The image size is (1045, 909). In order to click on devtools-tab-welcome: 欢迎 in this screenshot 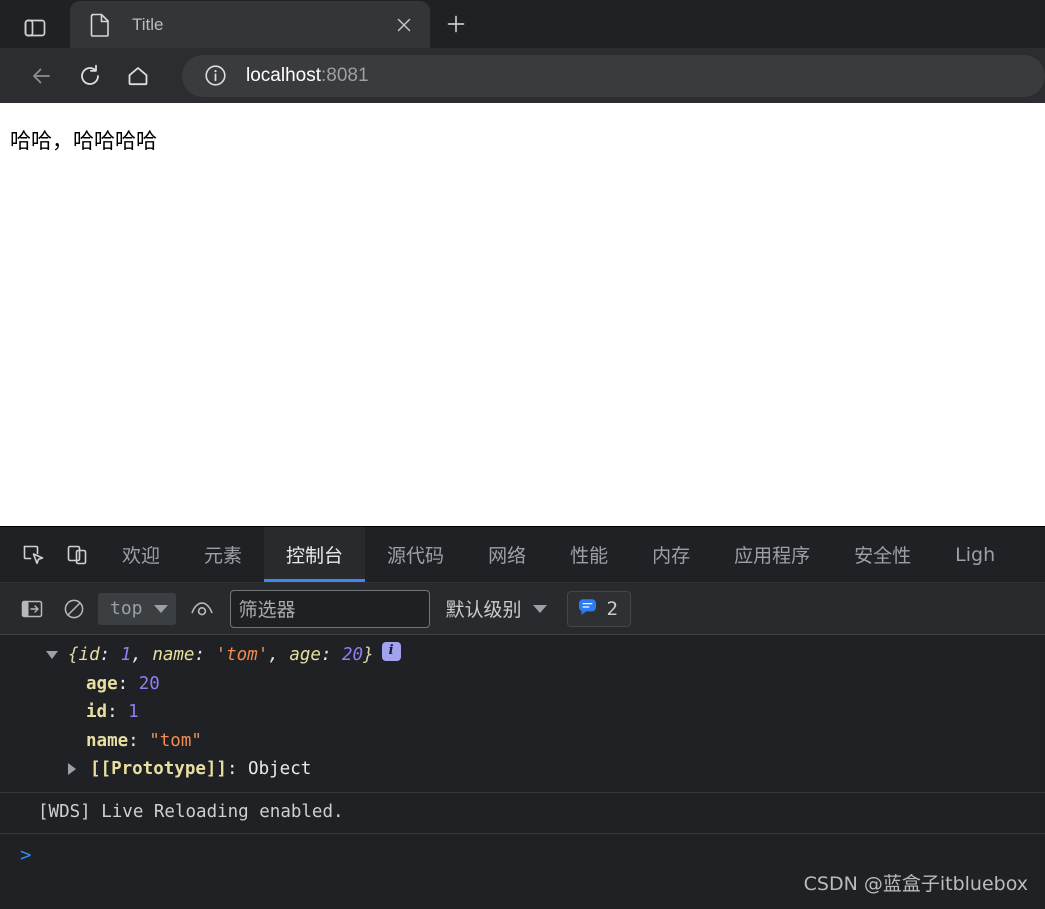, I will do `click(141, 554)`.